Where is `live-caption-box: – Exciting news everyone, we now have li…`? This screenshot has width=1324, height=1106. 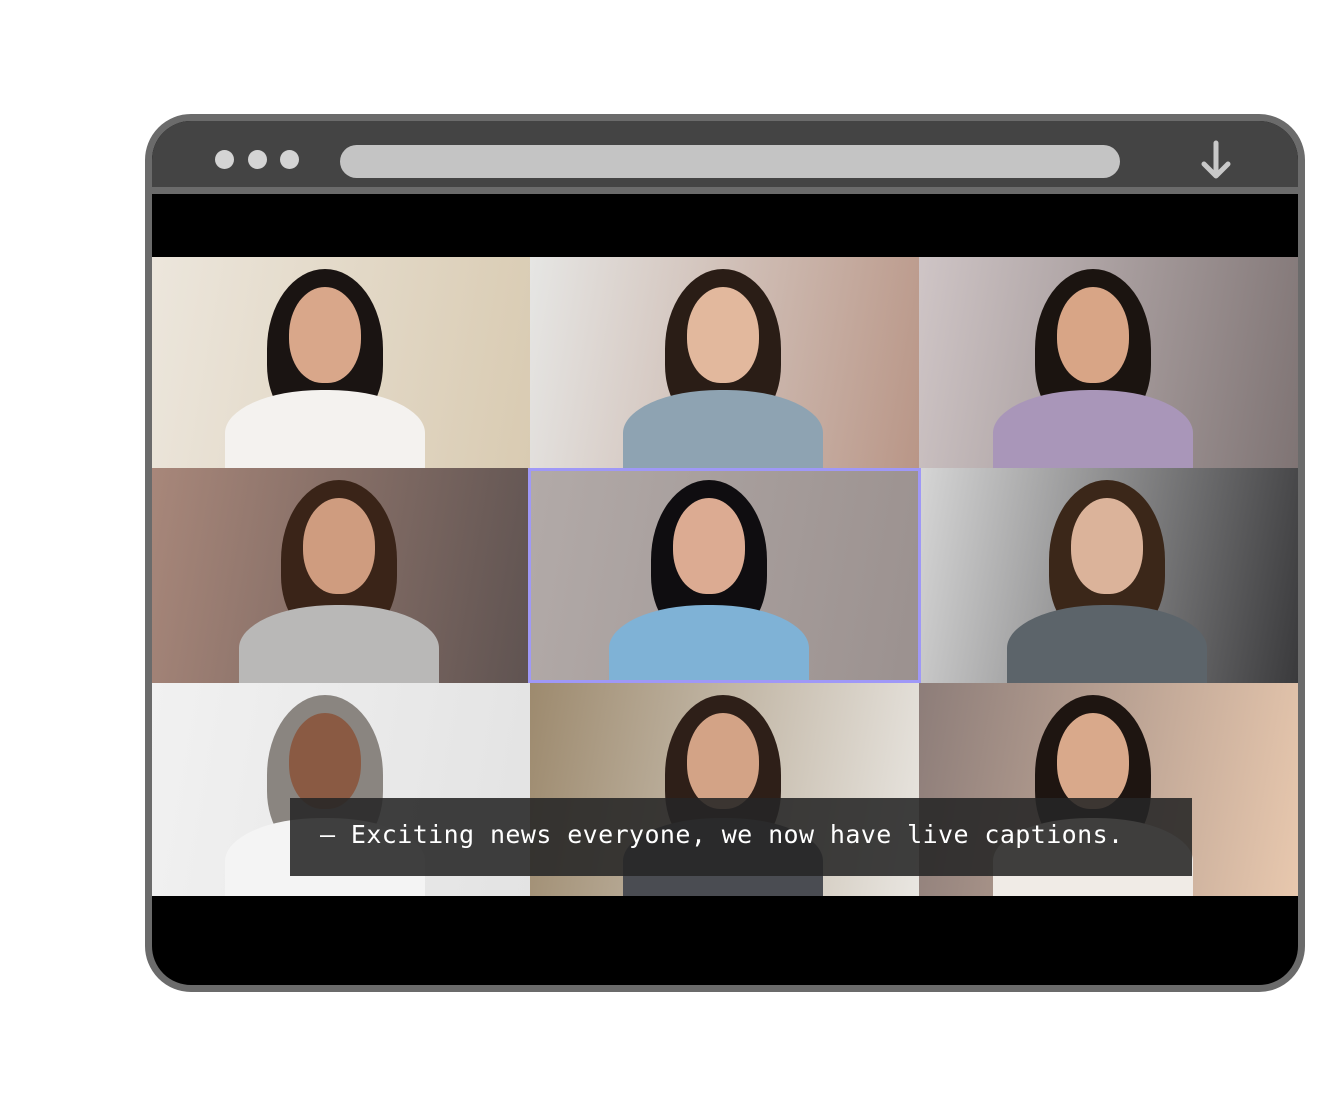
live-caption-box: – Exciting news everyone, we now have li… is located at coordinates (741, 837).